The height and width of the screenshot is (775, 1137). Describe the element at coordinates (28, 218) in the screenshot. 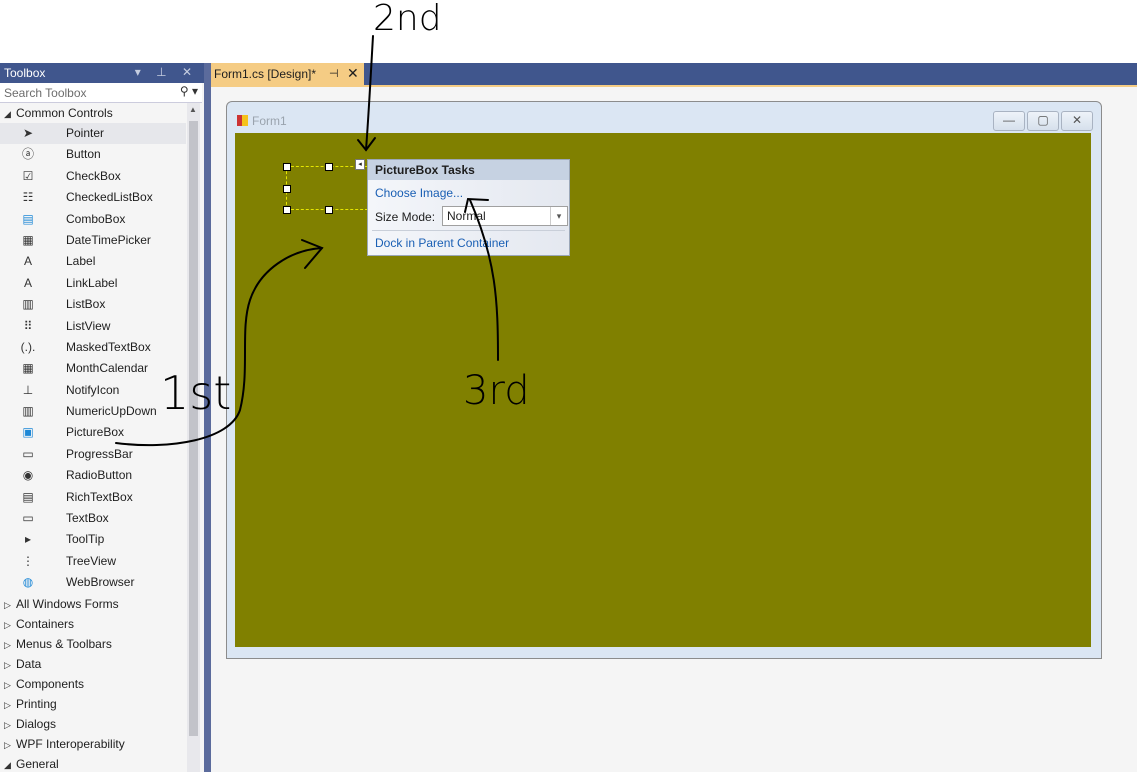

I see `combobox-icon: ▤` at that location.